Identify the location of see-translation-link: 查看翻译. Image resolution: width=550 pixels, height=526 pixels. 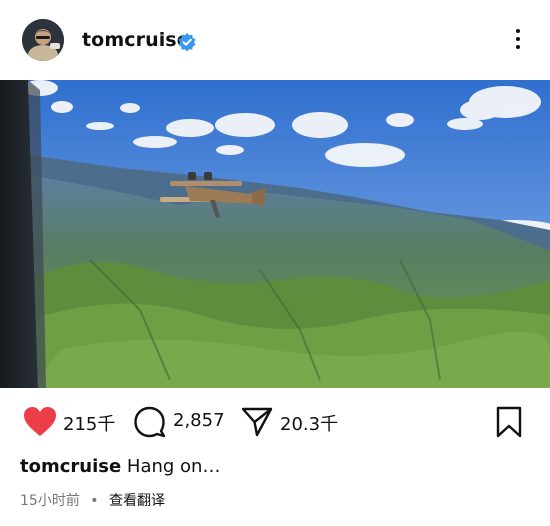
(137, 501).